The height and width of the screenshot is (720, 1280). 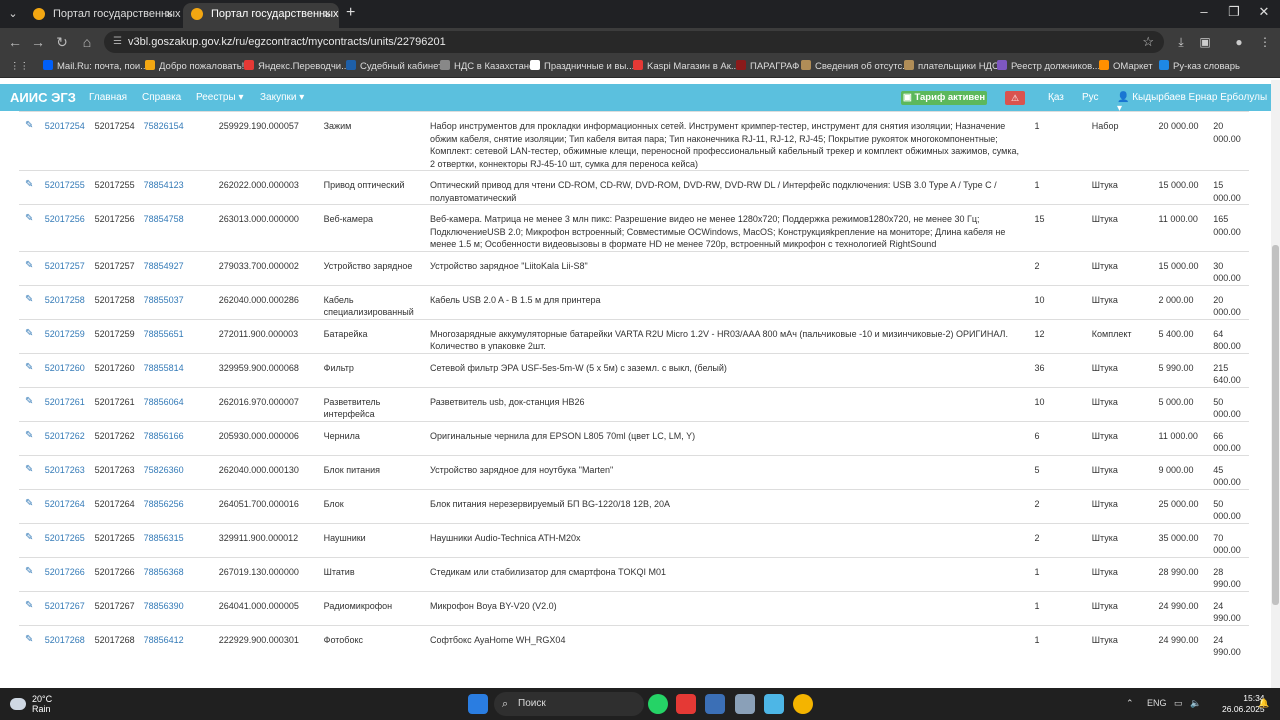 I want to click on unit-id-link: 52017259, so click(x=65, y=335).